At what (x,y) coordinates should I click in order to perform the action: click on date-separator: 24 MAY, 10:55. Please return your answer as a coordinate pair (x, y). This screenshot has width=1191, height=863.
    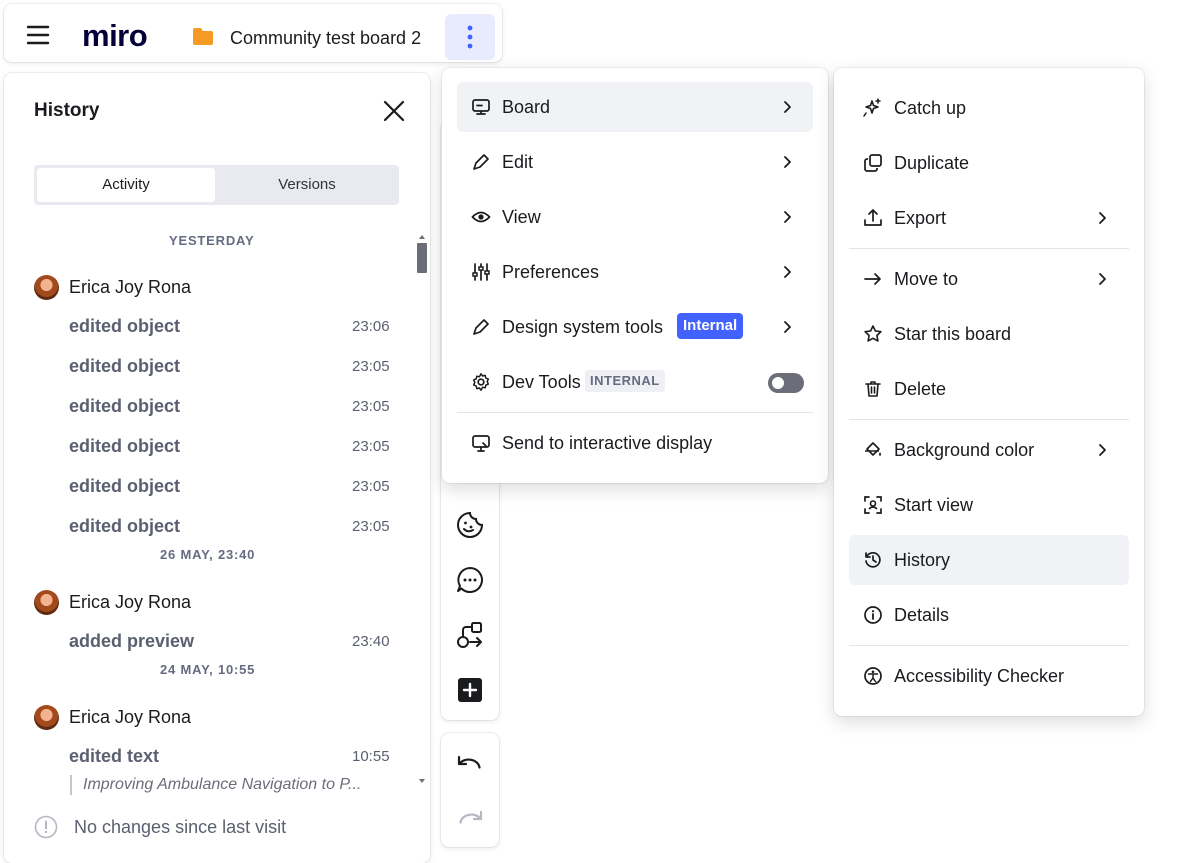
    Looking at the image, I should click on (208, 669).